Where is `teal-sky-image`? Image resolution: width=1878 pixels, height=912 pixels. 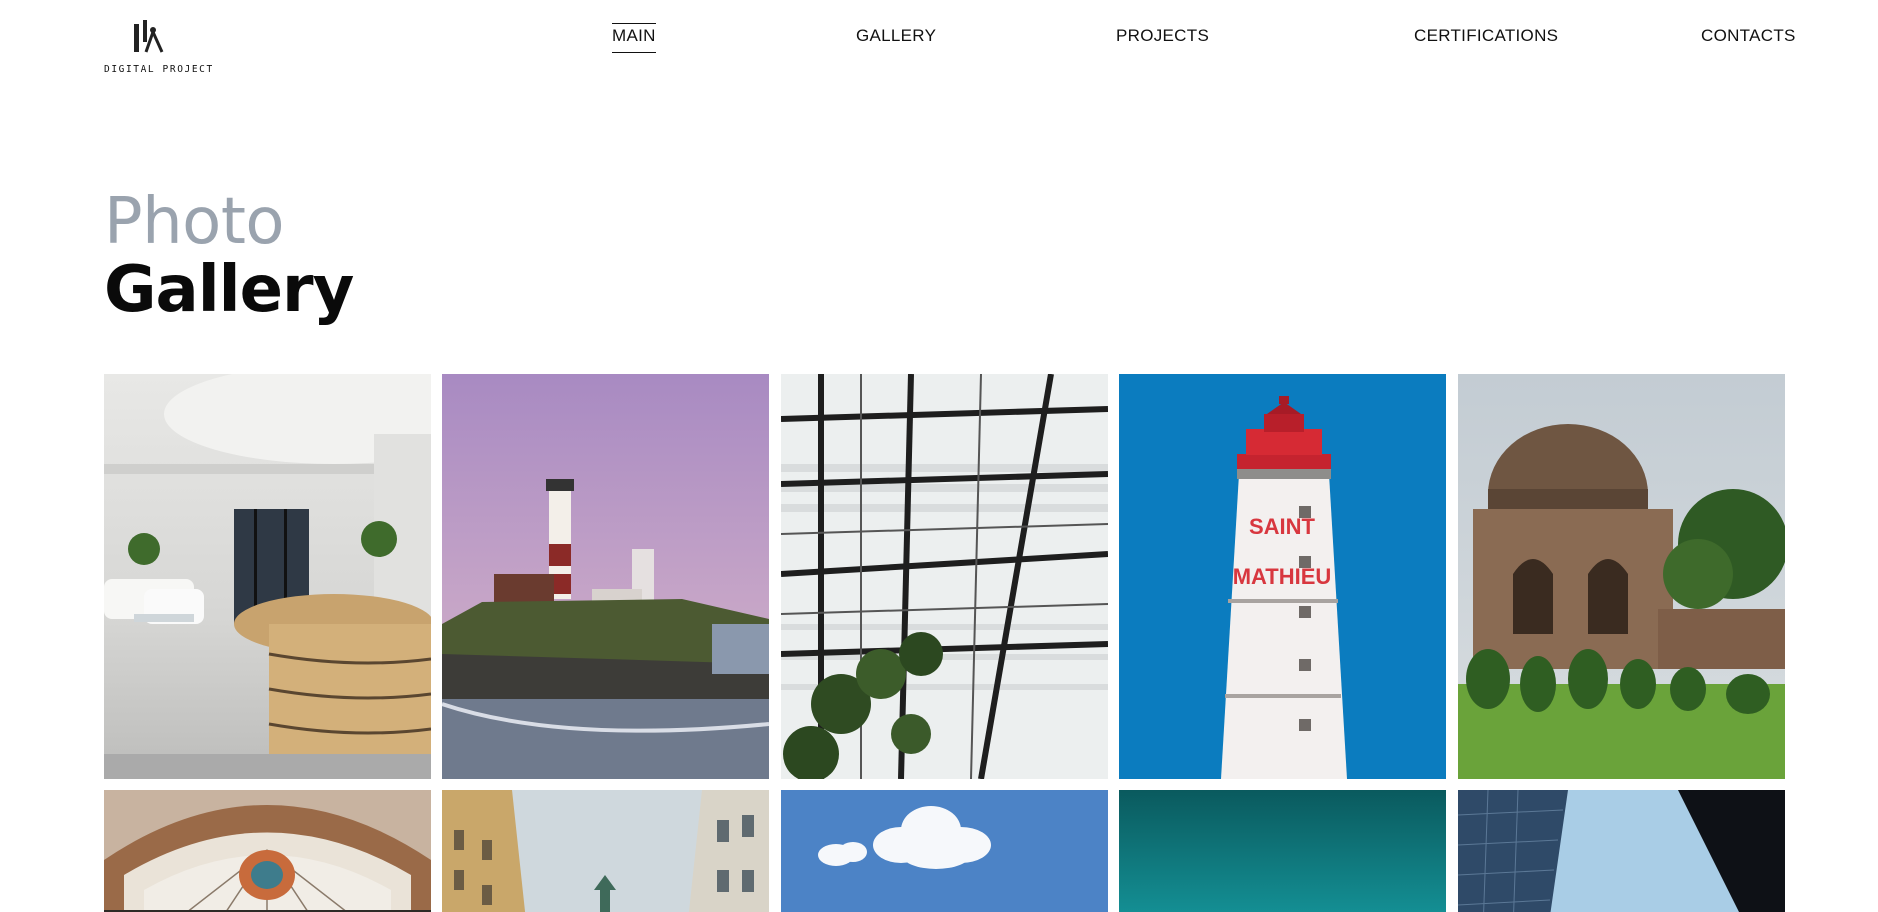 teal-sky-image is located at coordinates (1282, 851).